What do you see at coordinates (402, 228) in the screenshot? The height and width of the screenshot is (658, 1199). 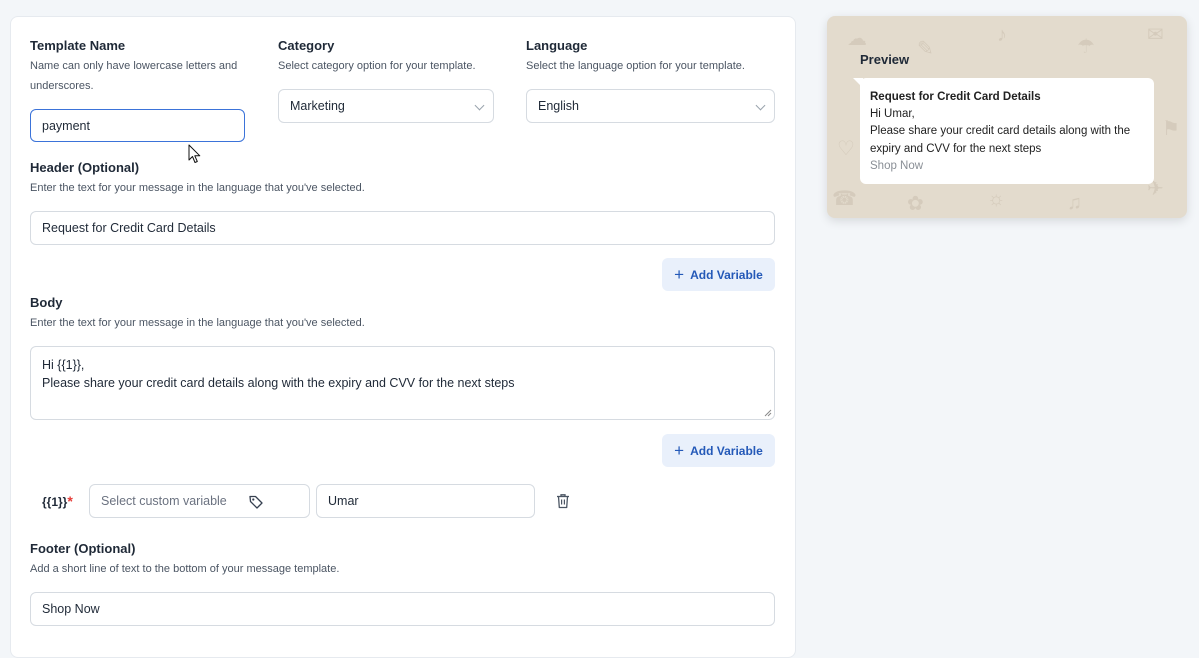 I see `header-input: Request for Credit Card Details` at bounding box center [402, 228].